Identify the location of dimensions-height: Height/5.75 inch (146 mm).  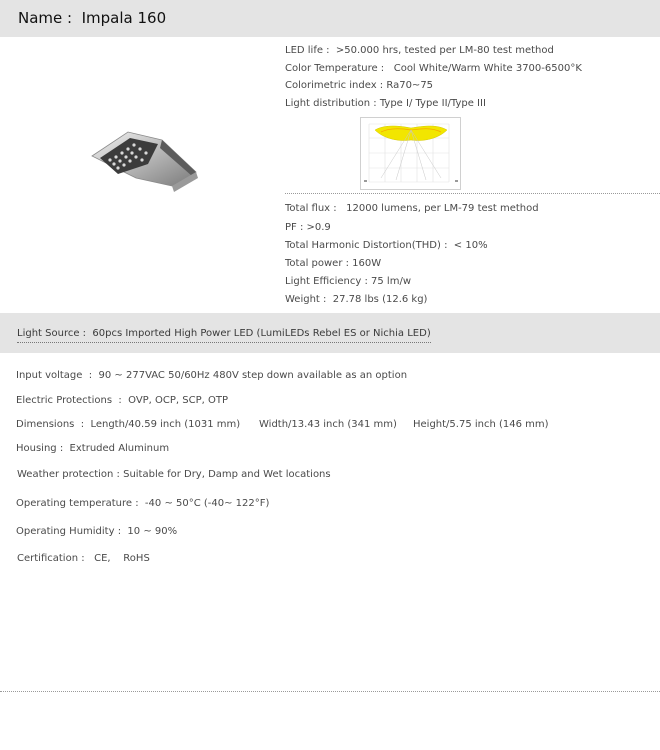
(481, 424).